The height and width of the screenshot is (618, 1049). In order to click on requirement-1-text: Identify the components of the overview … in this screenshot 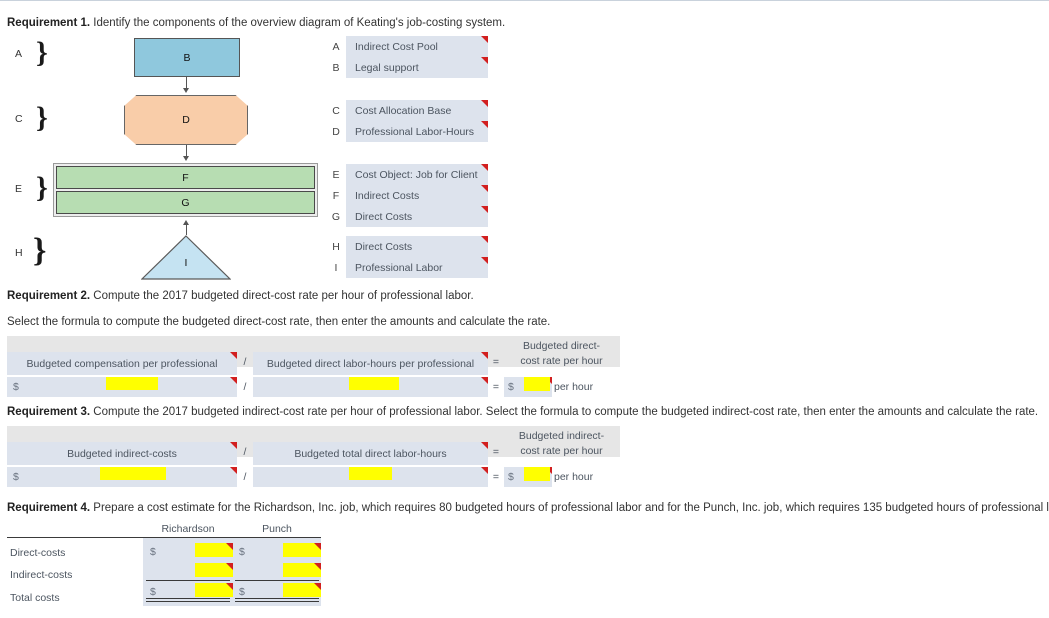, I will do `click(298, 23)`.